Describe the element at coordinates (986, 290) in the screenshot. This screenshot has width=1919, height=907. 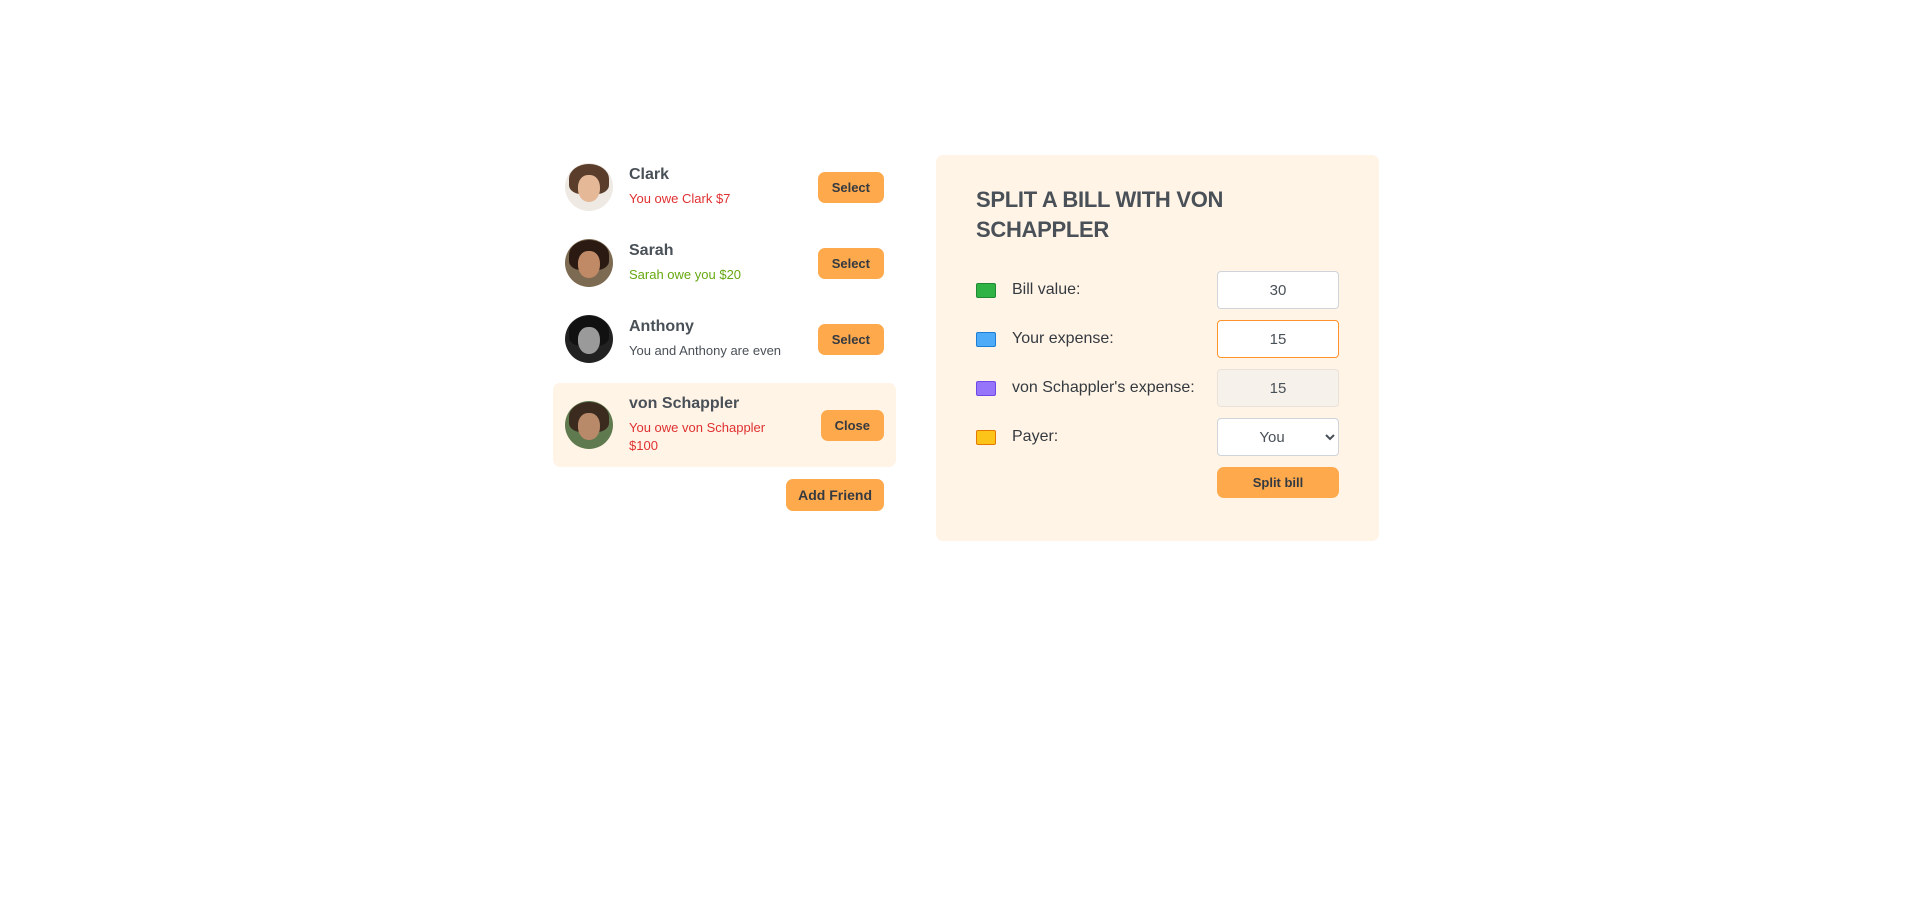
I see `money-green-icon` at that location.